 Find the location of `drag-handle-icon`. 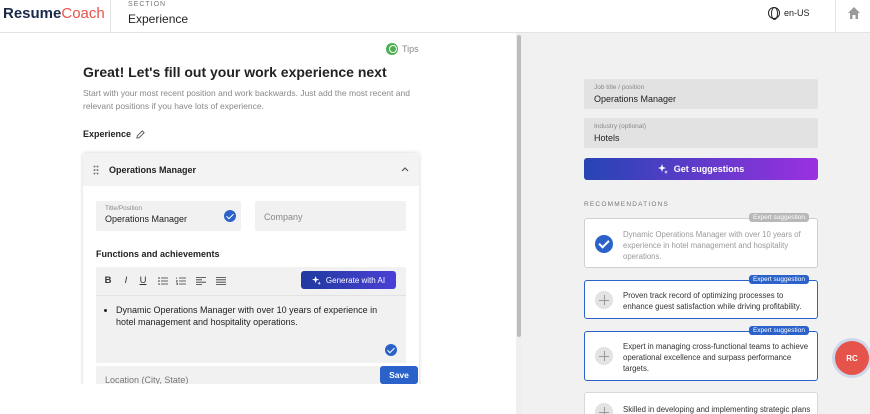

drag-handle-icon is located at coordinates (96, 170).